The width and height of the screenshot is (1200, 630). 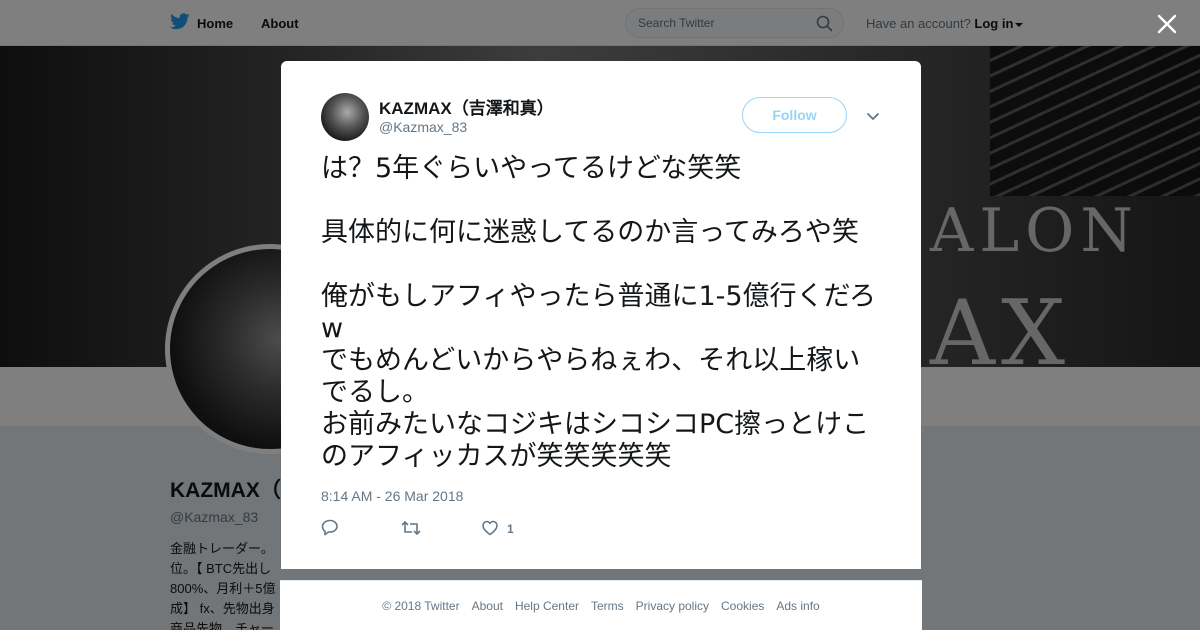 What do you see at coordinates (345, 117) in the screenshot?
I see `author-avatar` at bounding box center [345, 117].